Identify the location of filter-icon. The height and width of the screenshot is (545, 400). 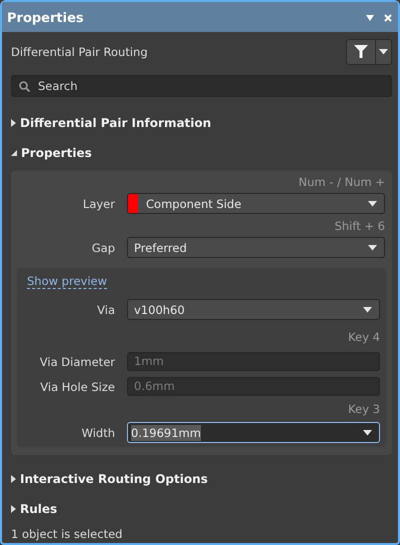
(361, 52).